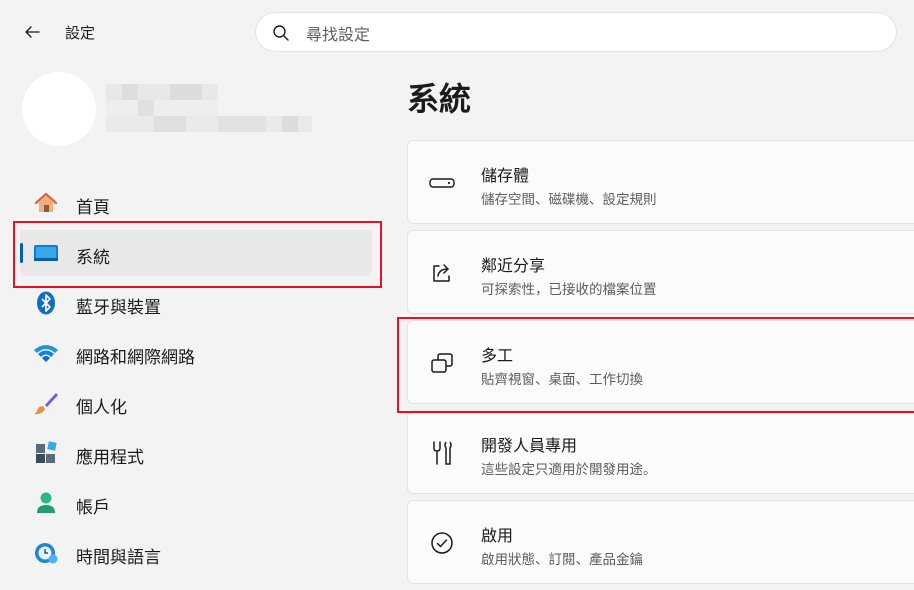  Describe the element at coordinates (46, 553) in the screenshot. I see `time-language-icon` at that location.